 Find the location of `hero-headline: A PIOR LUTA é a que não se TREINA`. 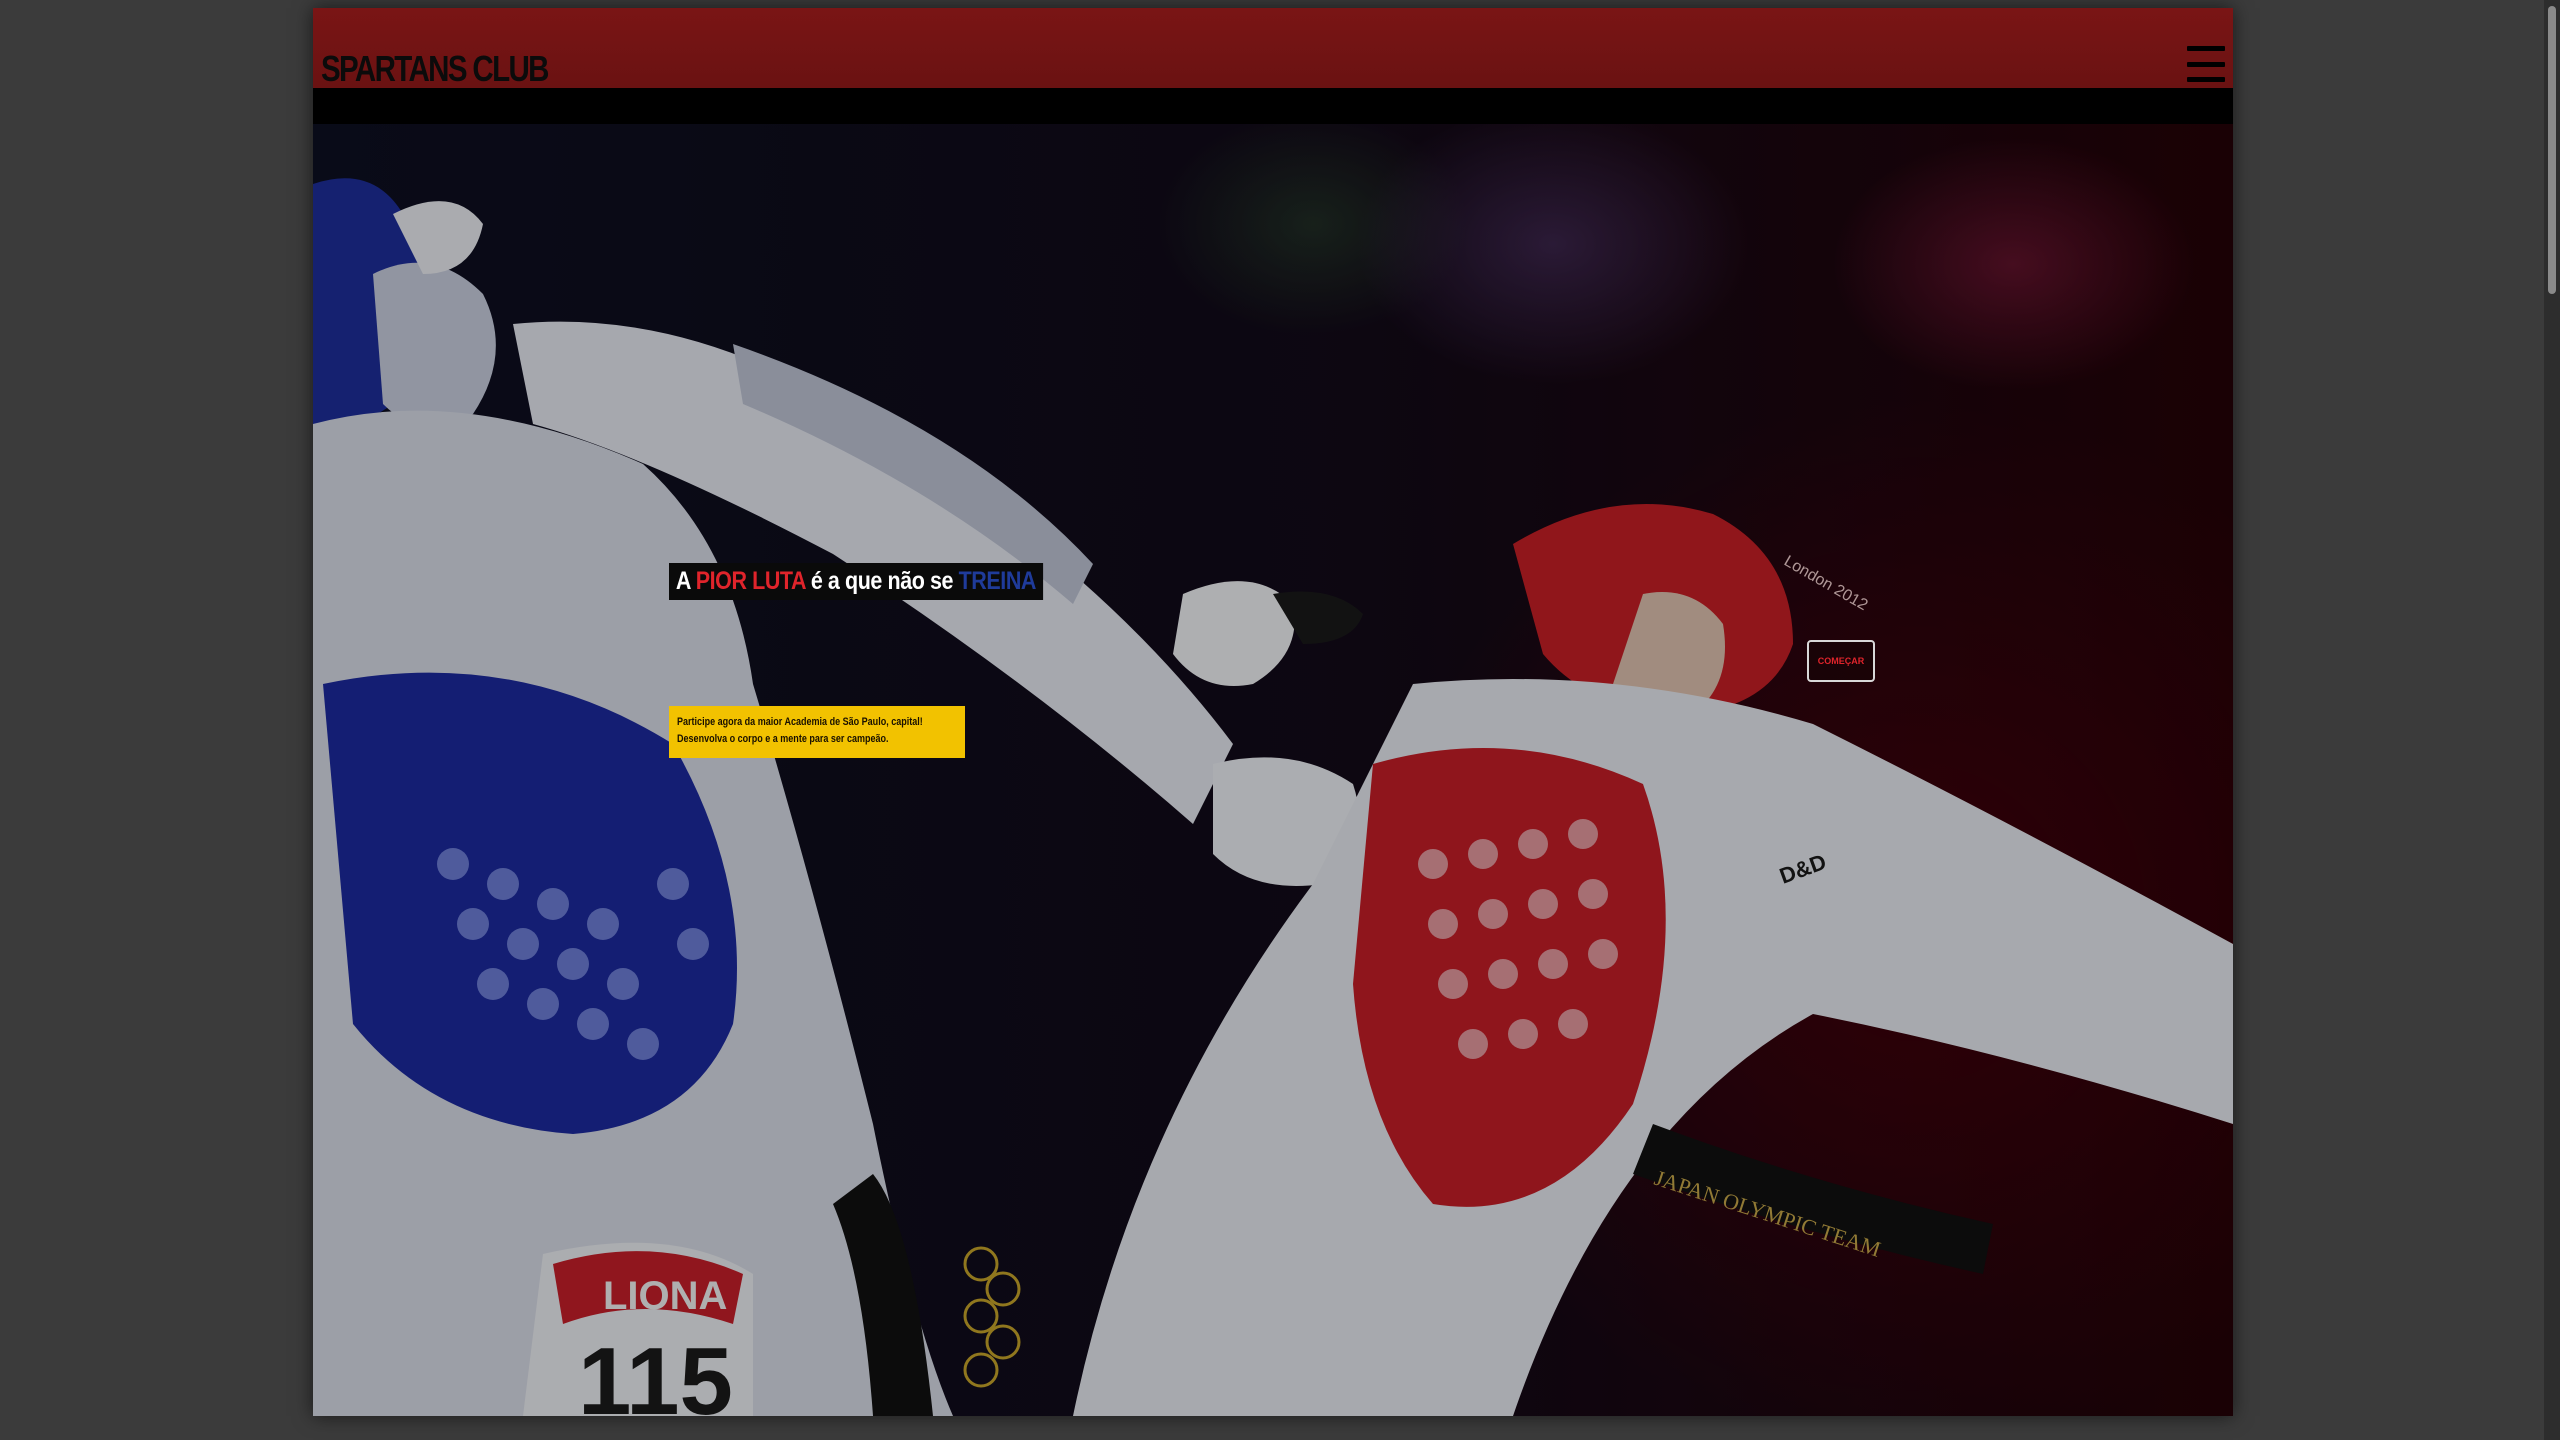

hero-headline: A PIOR LUTA é a que não se TREINA is located at coordinates (856, 581).